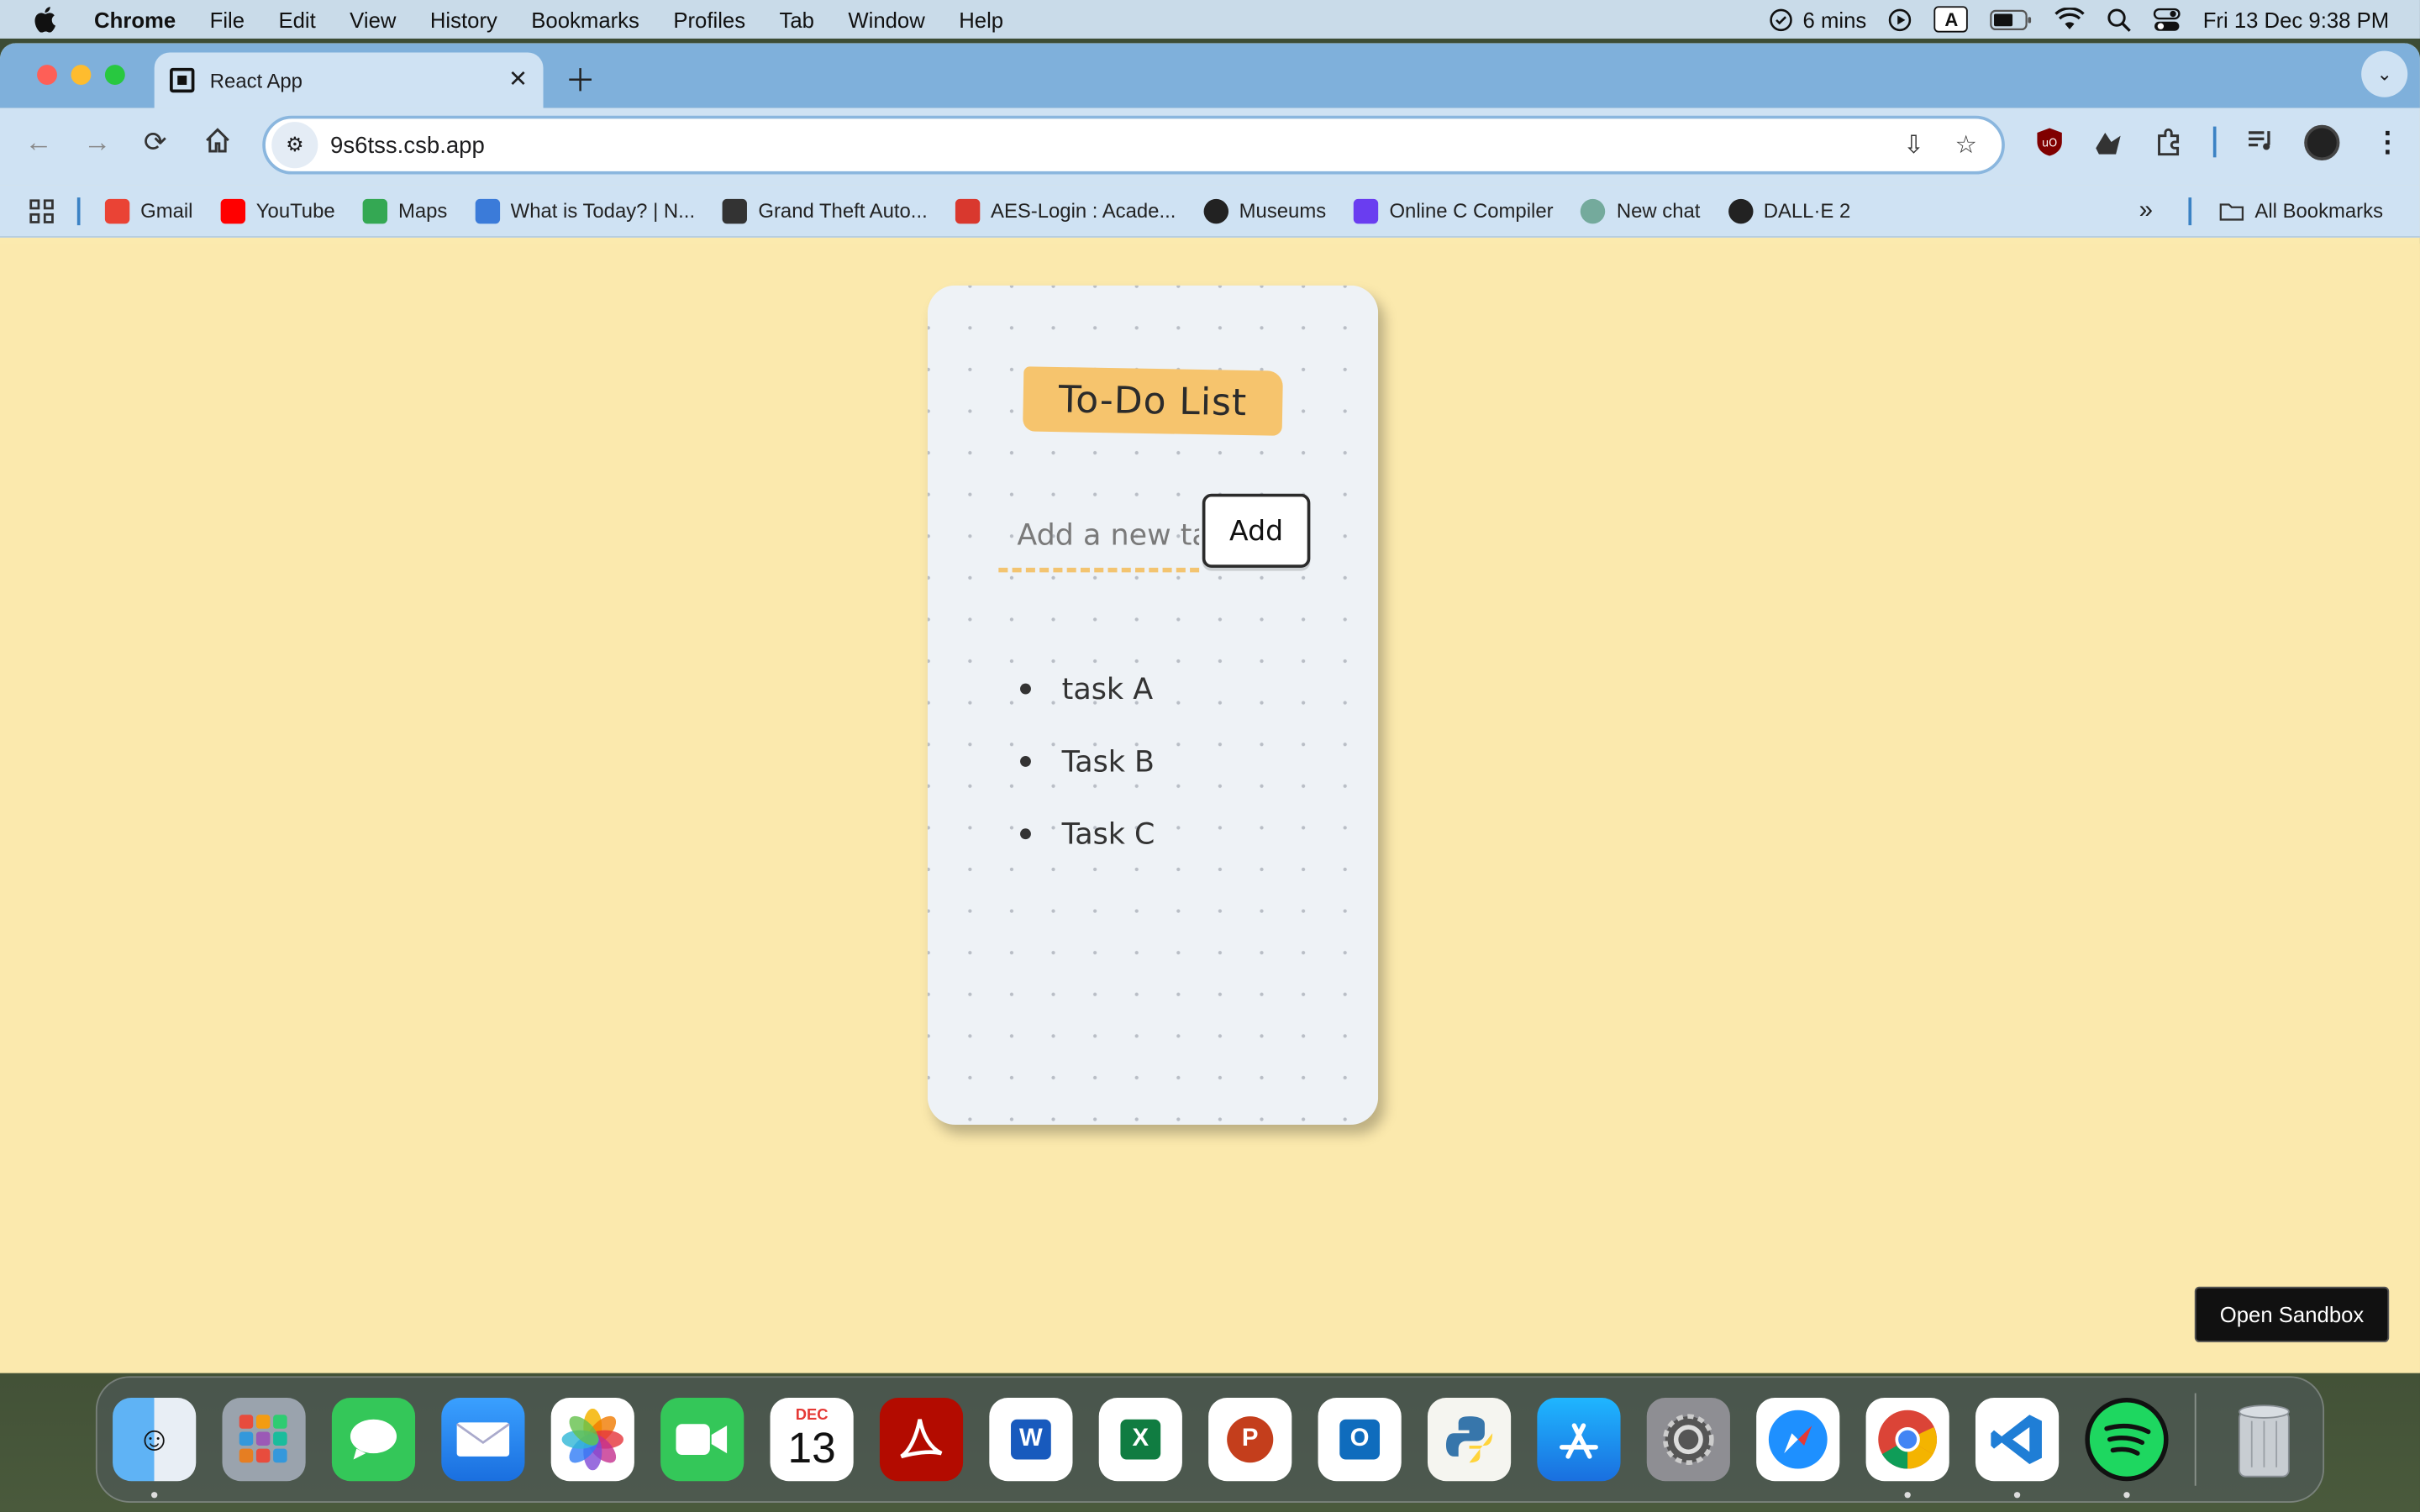 This screenshot has height=1512, width=2420. I want to click on address-bar: ⚙ 9s6tss.csb.app ⇩ ☆, so click(1134, 145).